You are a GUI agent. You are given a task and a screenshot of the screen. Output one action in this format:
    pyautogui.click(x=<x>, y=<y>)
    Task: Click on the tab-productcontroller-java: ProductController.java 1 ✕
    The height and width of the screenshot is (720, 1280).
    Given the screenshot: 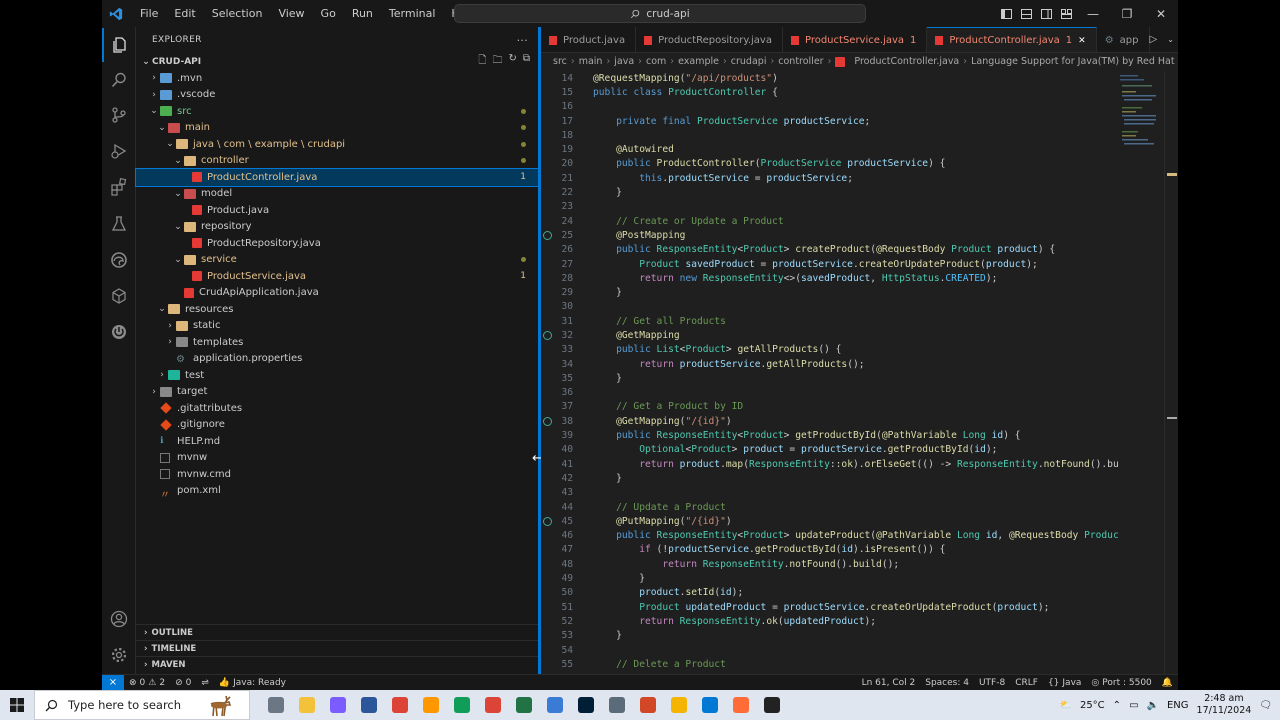 What is the action you would take?
    pyautogui.click(x=1012, y=39)
    